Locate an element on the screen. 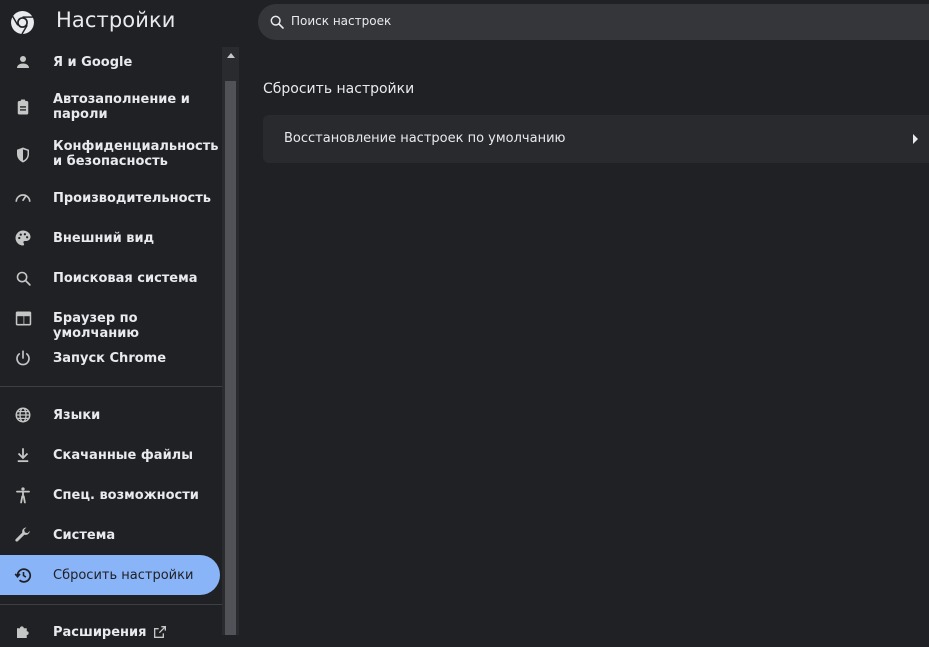 Image resolution: width=929 pixels, height=647 pixels. sidebar-item-reset-settings: Сбросить настройки is located at coordinates (110, 575).